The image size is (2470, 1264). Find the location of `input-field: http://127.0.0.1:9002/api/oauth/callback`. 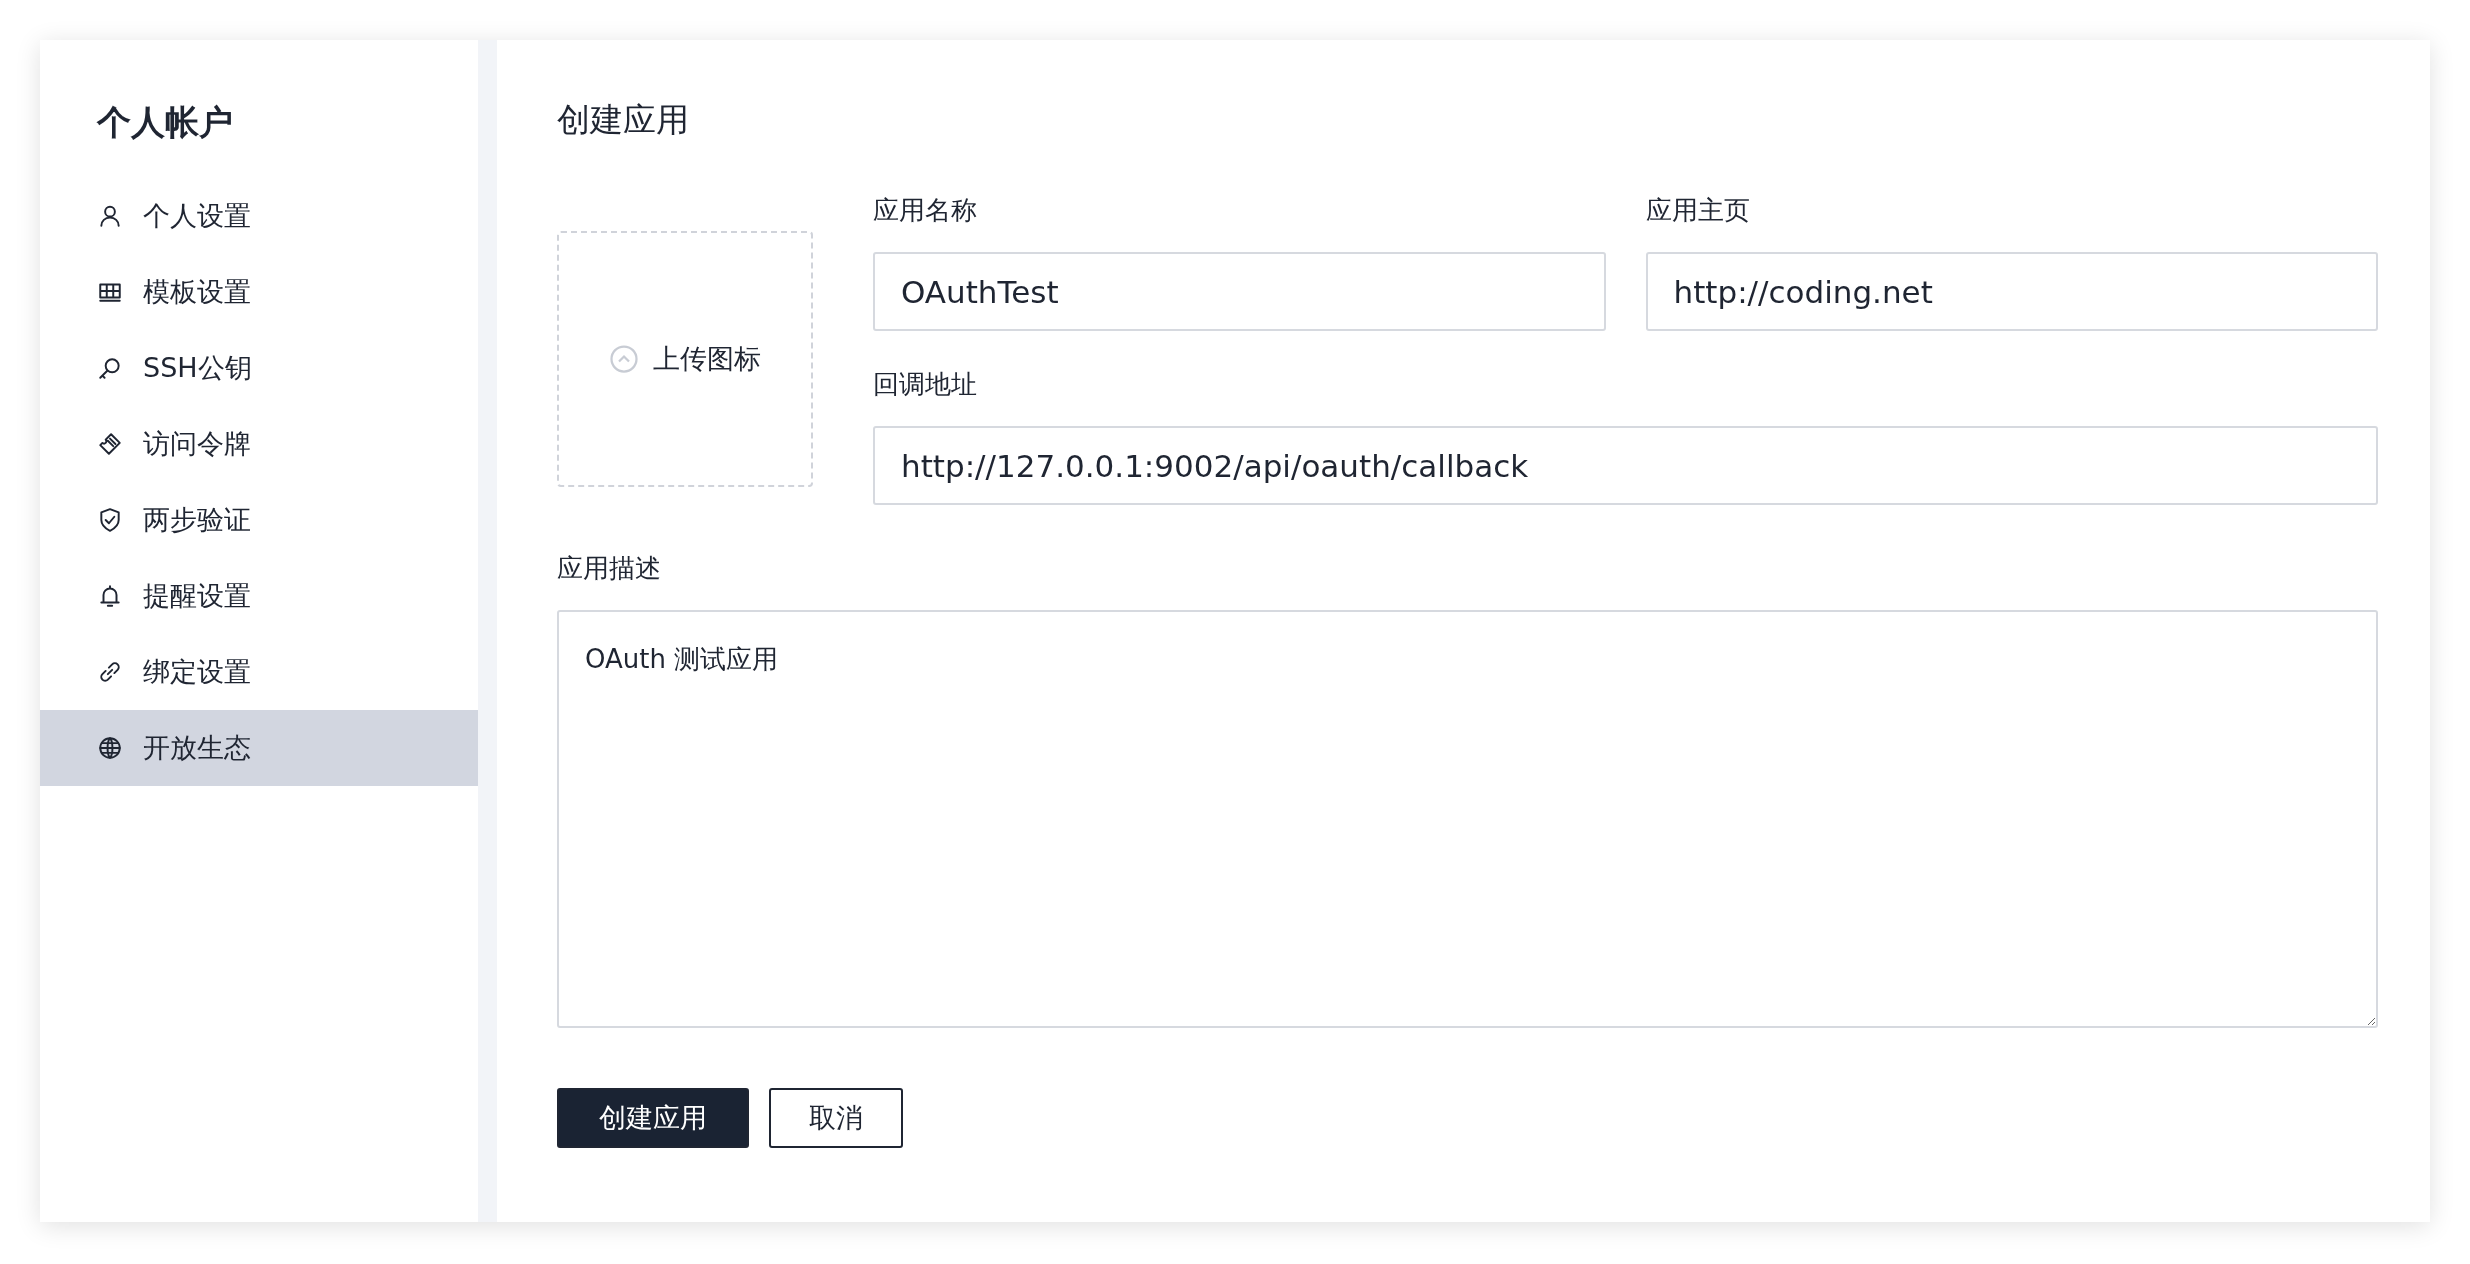

input-field: http://127.0.0.1:9002/api/oauth/callback is located at coordinates (1625, 465).